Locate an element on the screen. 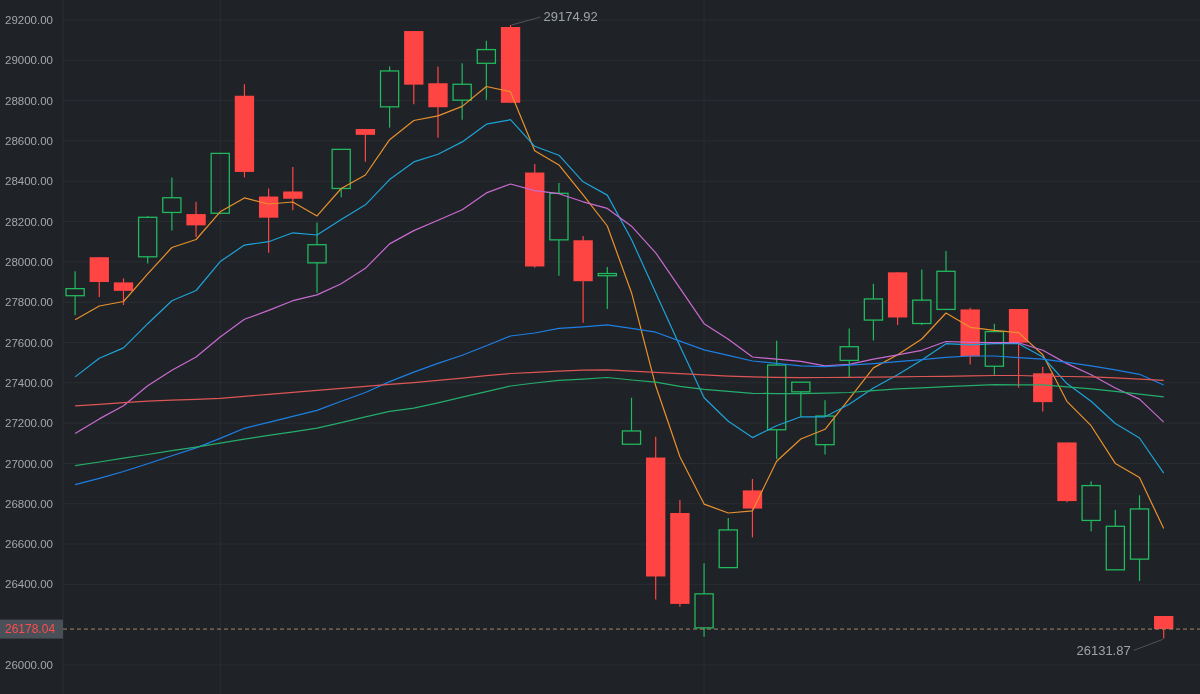  y-axis-label: 27600.00 is located at coordinates (29, 342).